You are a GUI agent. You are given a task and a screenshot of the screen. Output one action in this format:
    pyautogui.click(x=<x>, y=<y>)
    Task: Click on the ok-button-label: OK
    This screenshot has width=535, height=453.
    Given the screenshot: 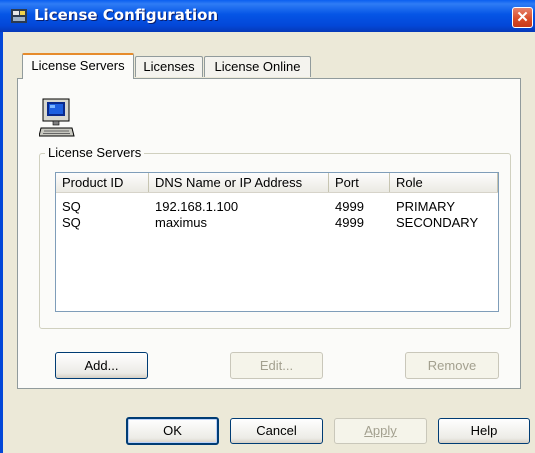 What is the action you would take?
    pyautogui.click(x=172, y=430)
    